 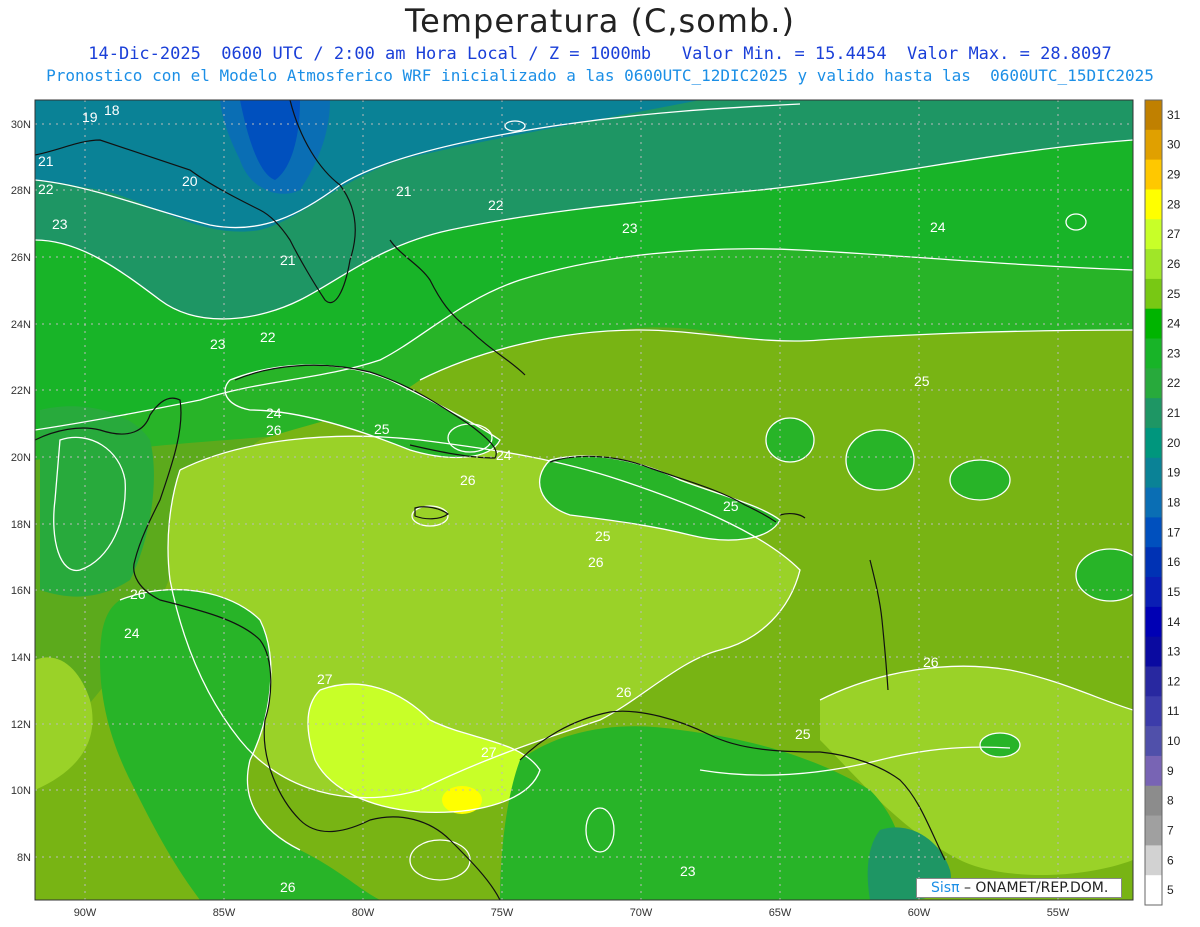 What do you see at coordinates (112, 110) in the screenshot?
I see `contour-label: 18` at bounding box center [112, 110].